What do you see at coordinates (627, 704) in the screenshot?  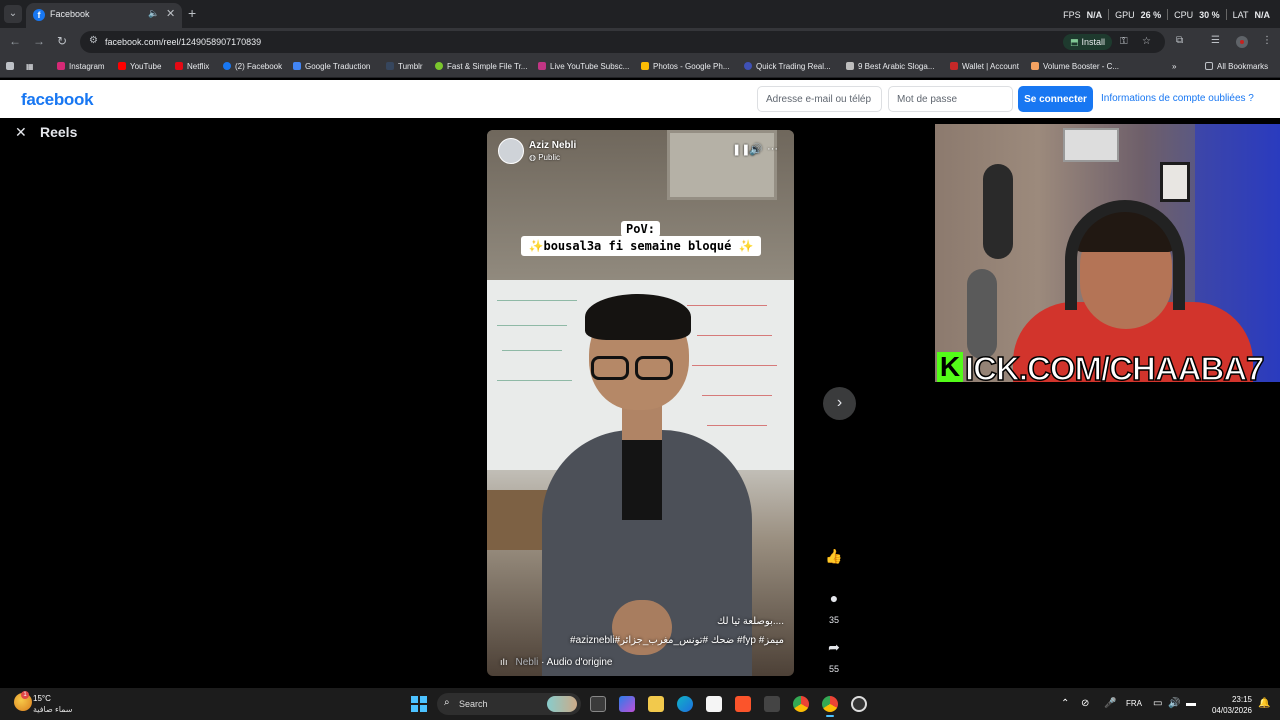 I see `copilot-icon` at bounding box center [627, 704].